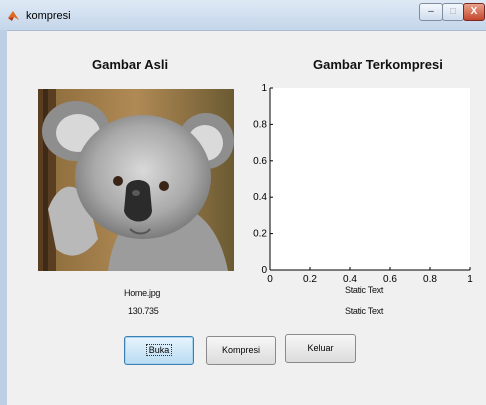 This screenshot has width=486, height=405. I want to click on window-left-border, so click(3, 217).